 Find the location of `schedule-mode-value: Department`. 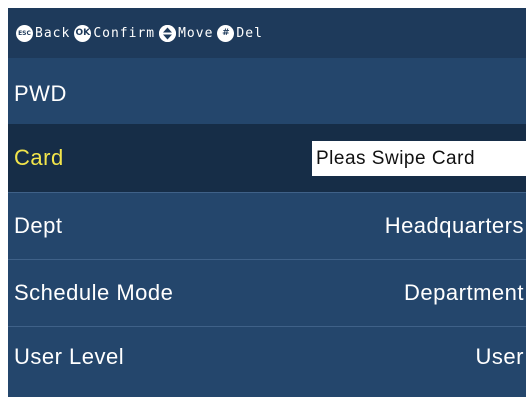

schedule-mode-value: Department is located at coordinates (464, 292).